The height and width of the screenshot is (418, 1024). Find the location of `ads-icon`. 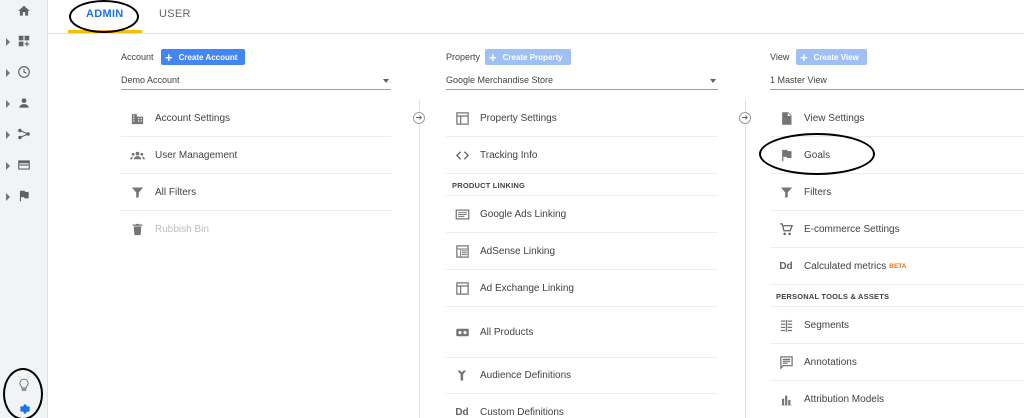

ads-icon is located at coordinates (462, 214).